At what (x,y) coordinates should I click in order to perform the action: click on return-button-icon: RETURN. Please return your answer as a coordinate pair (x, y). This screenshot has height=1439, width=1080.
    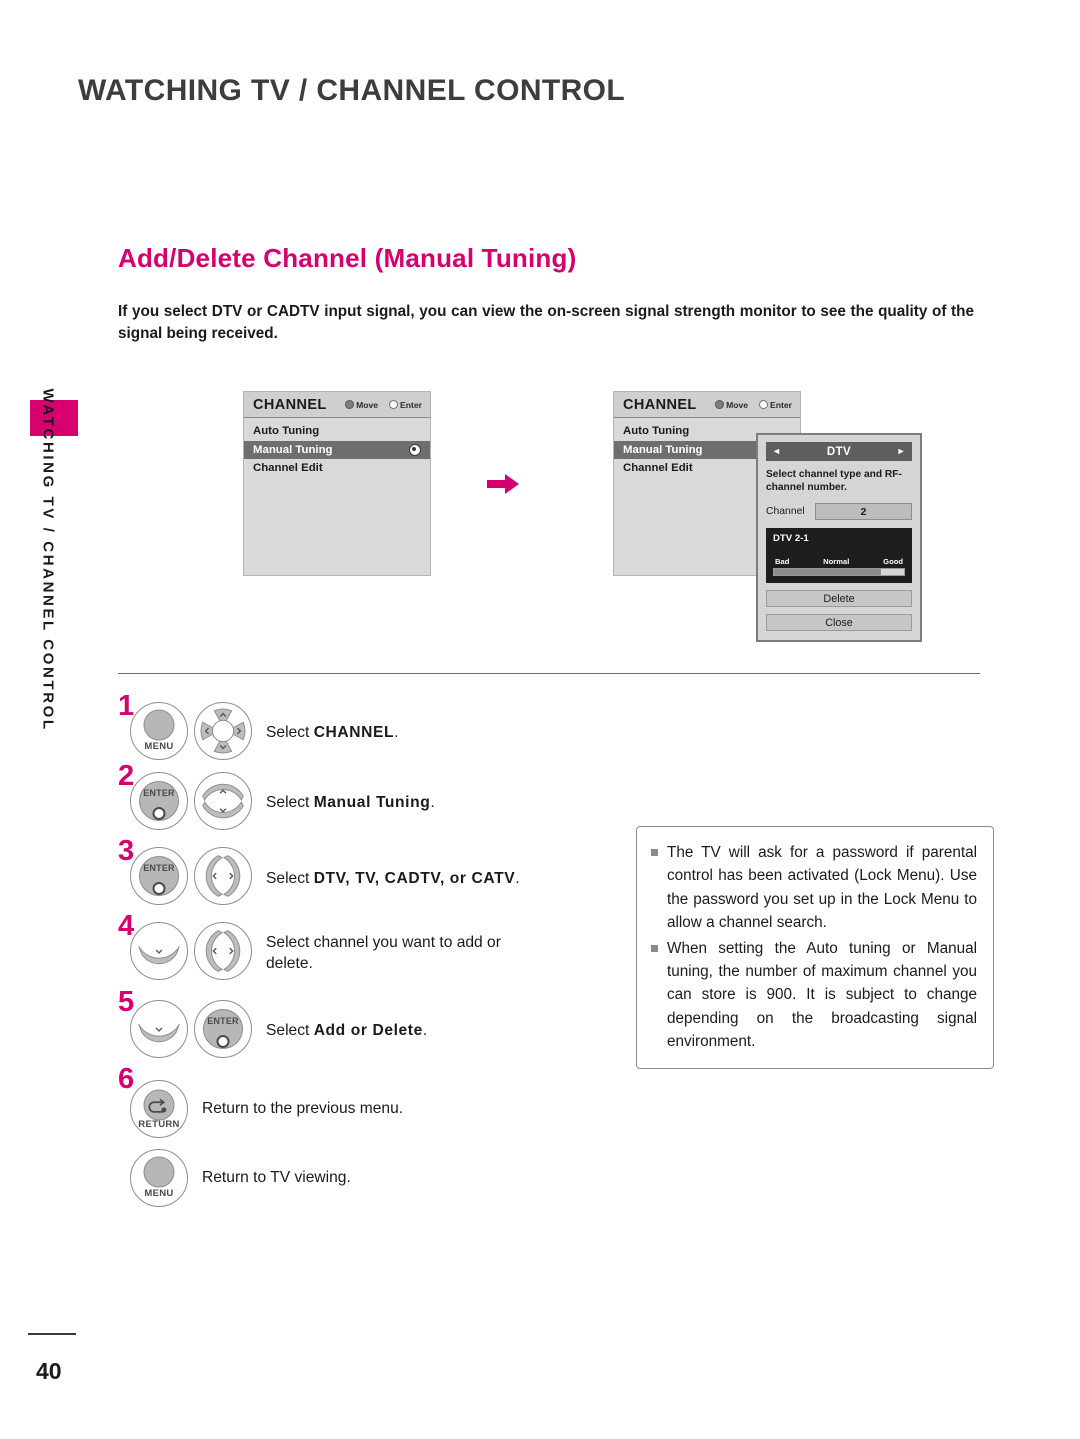
    Looking at the image, I should click on (159, 1109).